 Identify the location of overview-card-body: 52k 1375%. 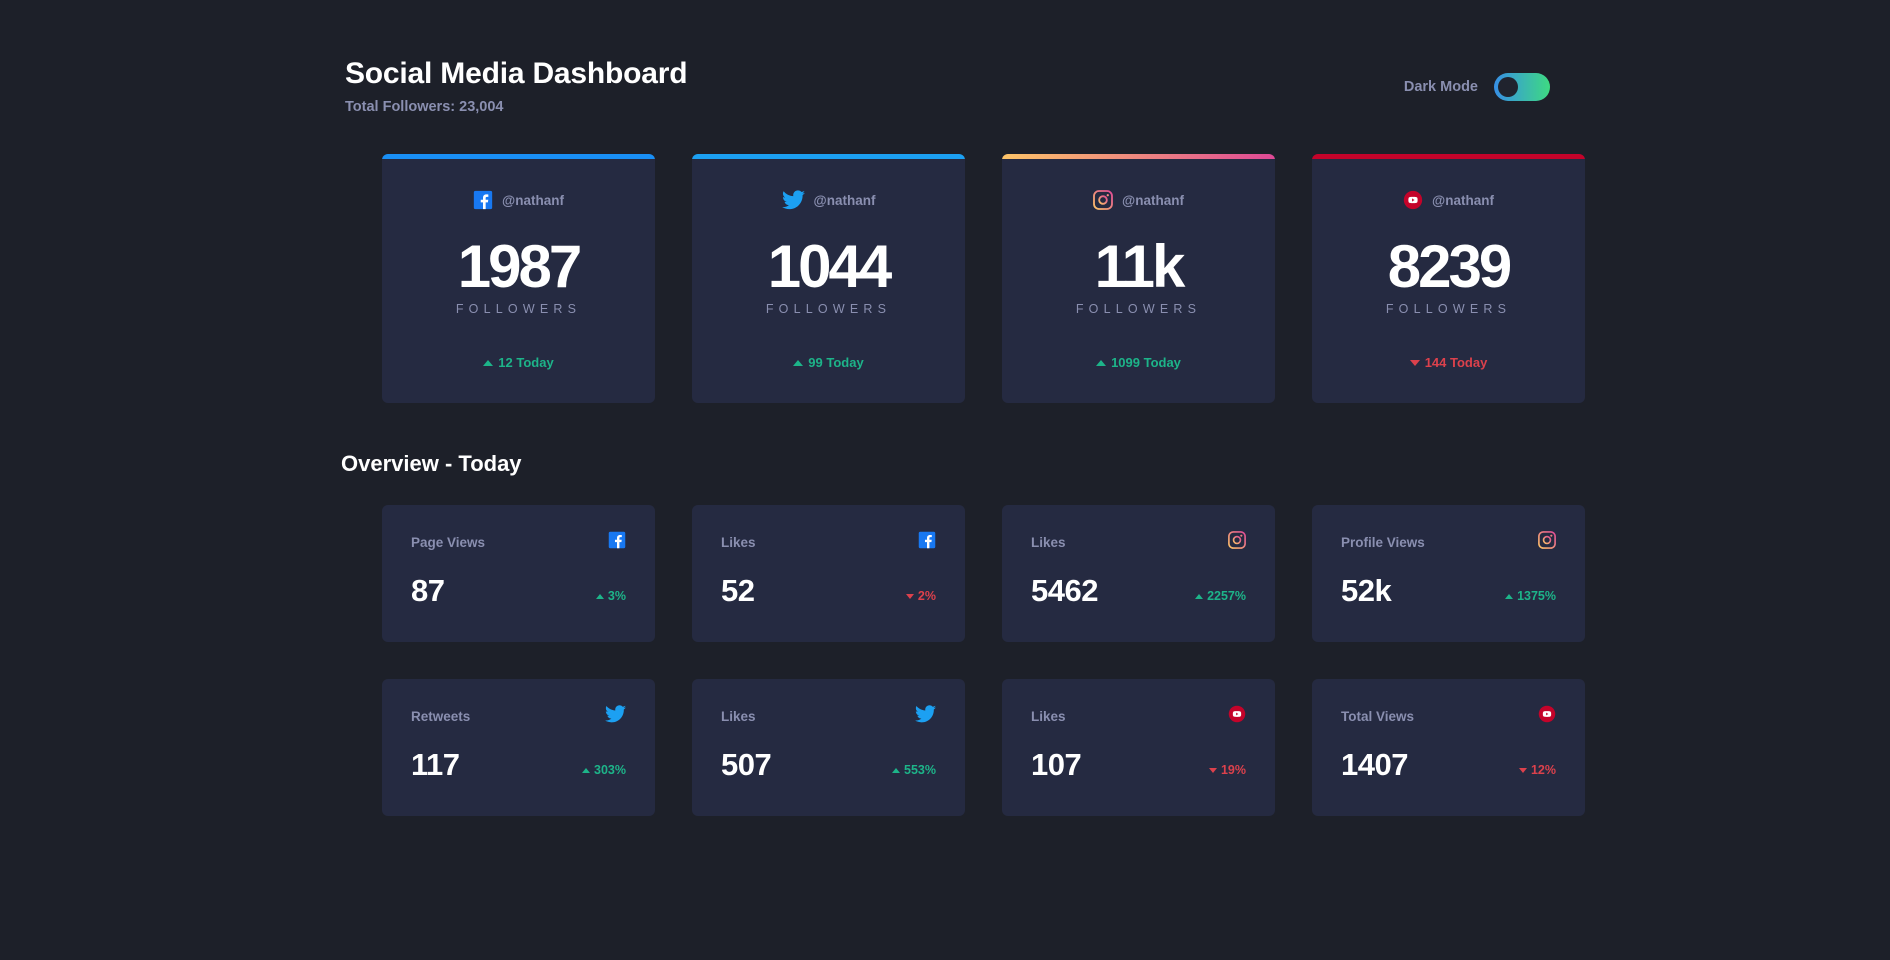
(1448, 591).